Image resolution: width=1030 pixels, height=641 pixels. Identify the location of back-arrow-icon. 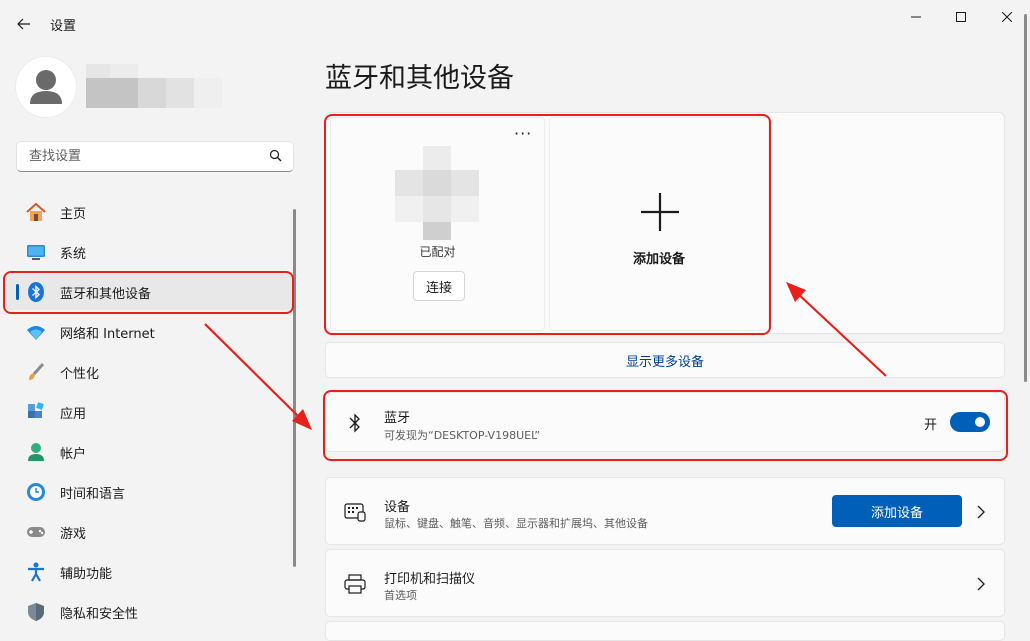
(23, 24).